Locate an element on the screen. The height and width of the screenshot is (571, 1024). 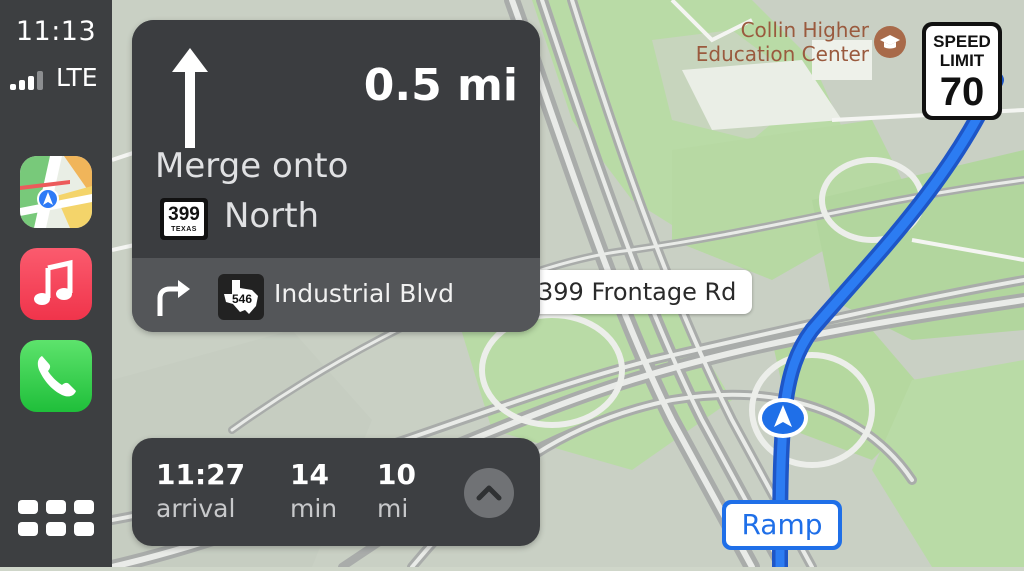
arrow-up-icon is located at coordinates (190, 100).